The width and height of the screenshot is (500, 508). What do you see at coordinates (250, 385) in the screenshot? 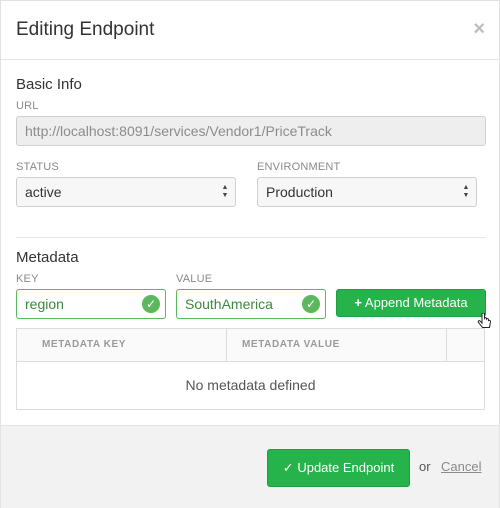
I see `empty-table-message: No metadata defined` at bounding box center [250, 385].